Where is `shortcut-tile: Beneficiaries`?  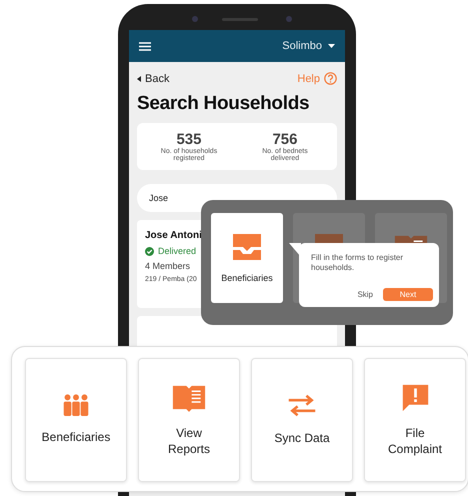 shortcut-tile: Beneficiaries is located at coordinates (76, 420).